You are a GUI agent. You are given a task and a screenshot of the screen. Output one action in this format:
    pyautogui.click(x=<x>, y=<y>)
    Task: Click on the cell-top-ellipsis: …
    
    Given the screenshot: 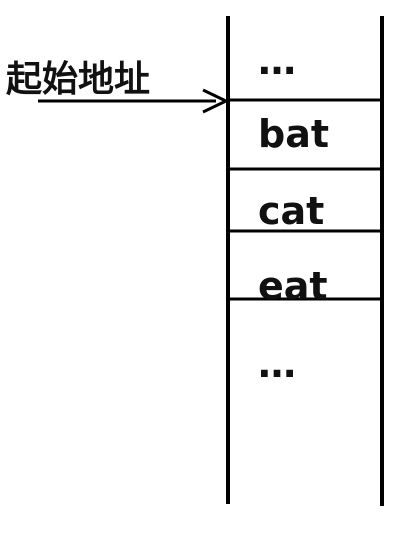 What is the action you would take?
    pyautogui.click(x=277, y=61)
    